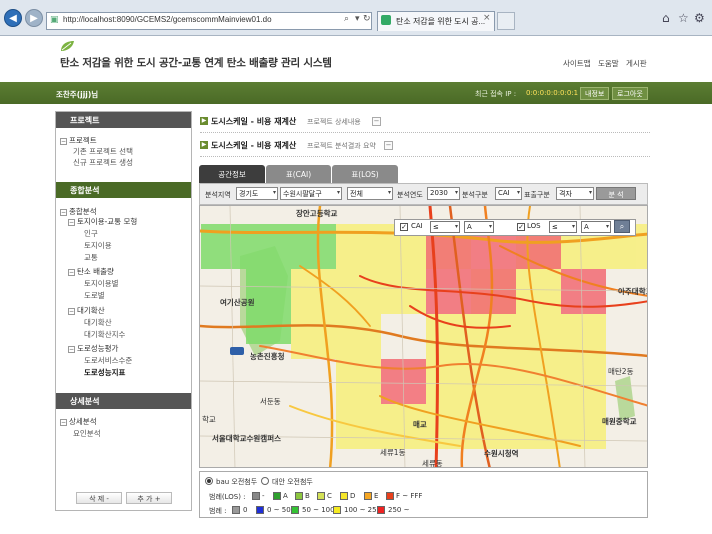 The width and height of the screenshot is (712, 534). What do you see at coordinates (630, 93) in the screenshot?
I see `logout-button: 로그아웃` at bounding box center [630, 93].